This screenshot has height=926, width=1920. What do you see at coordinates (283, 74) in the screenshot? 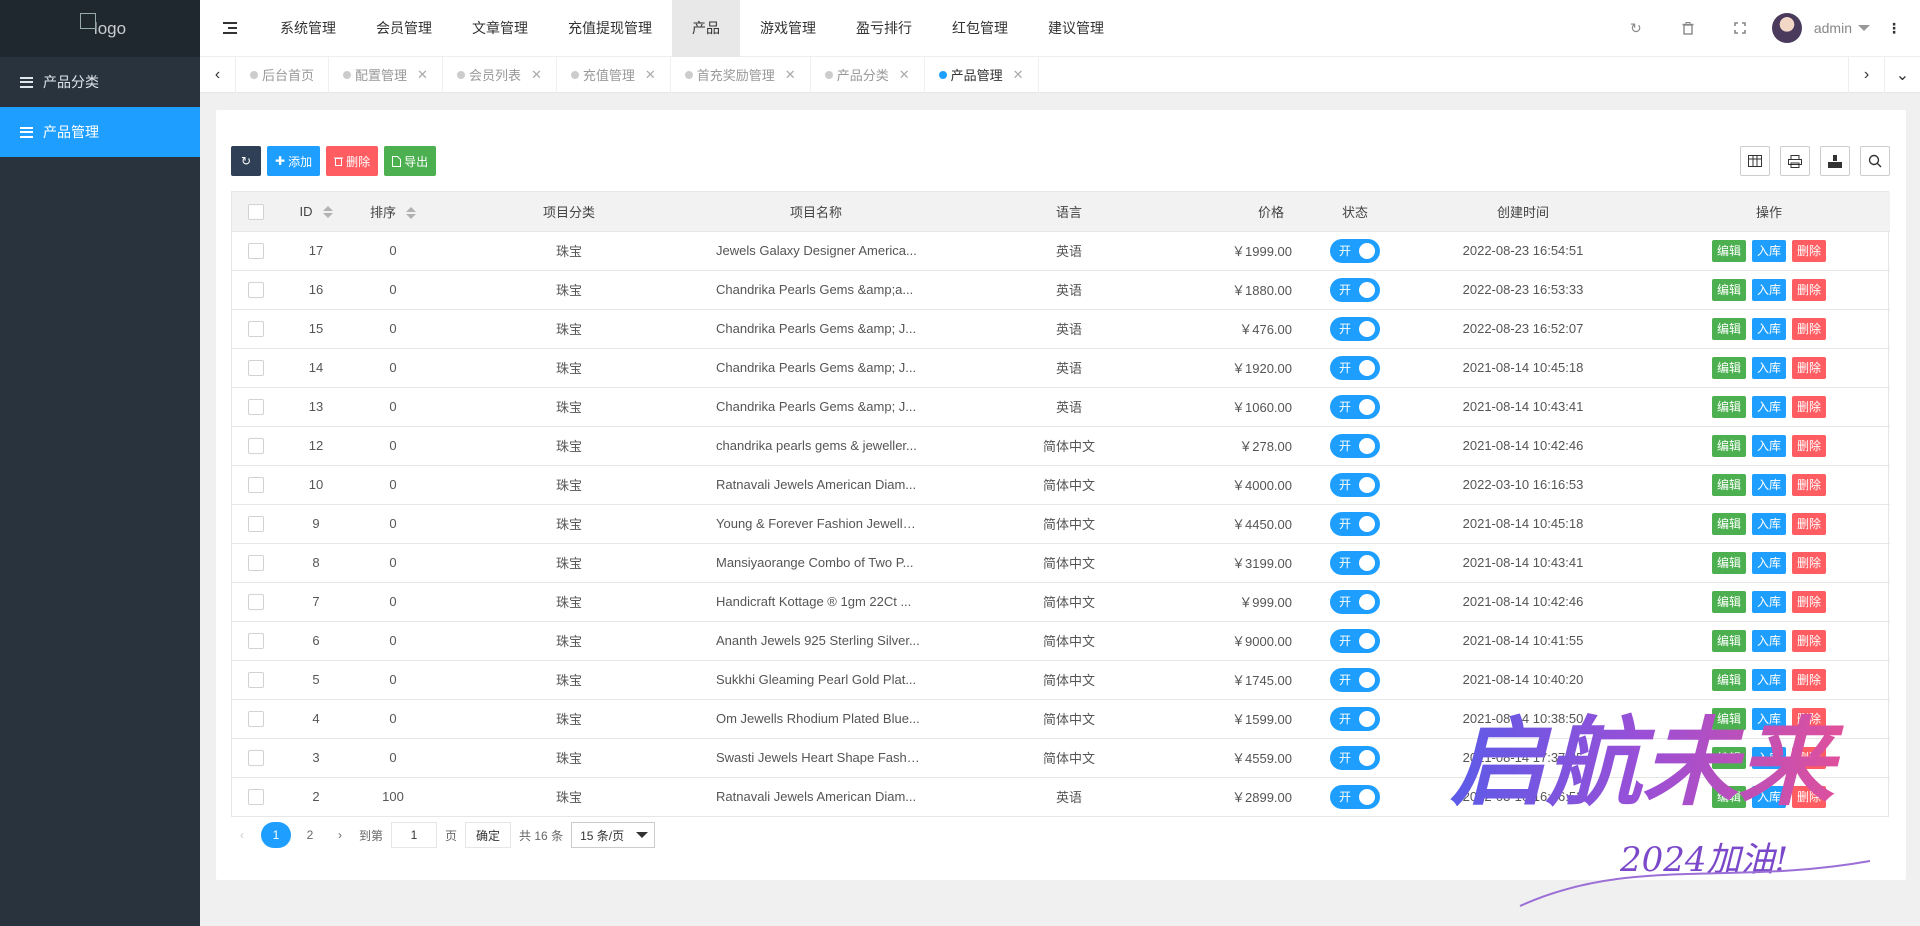
I see `tab-home: 后台首页` at bounding box center [283, 74].